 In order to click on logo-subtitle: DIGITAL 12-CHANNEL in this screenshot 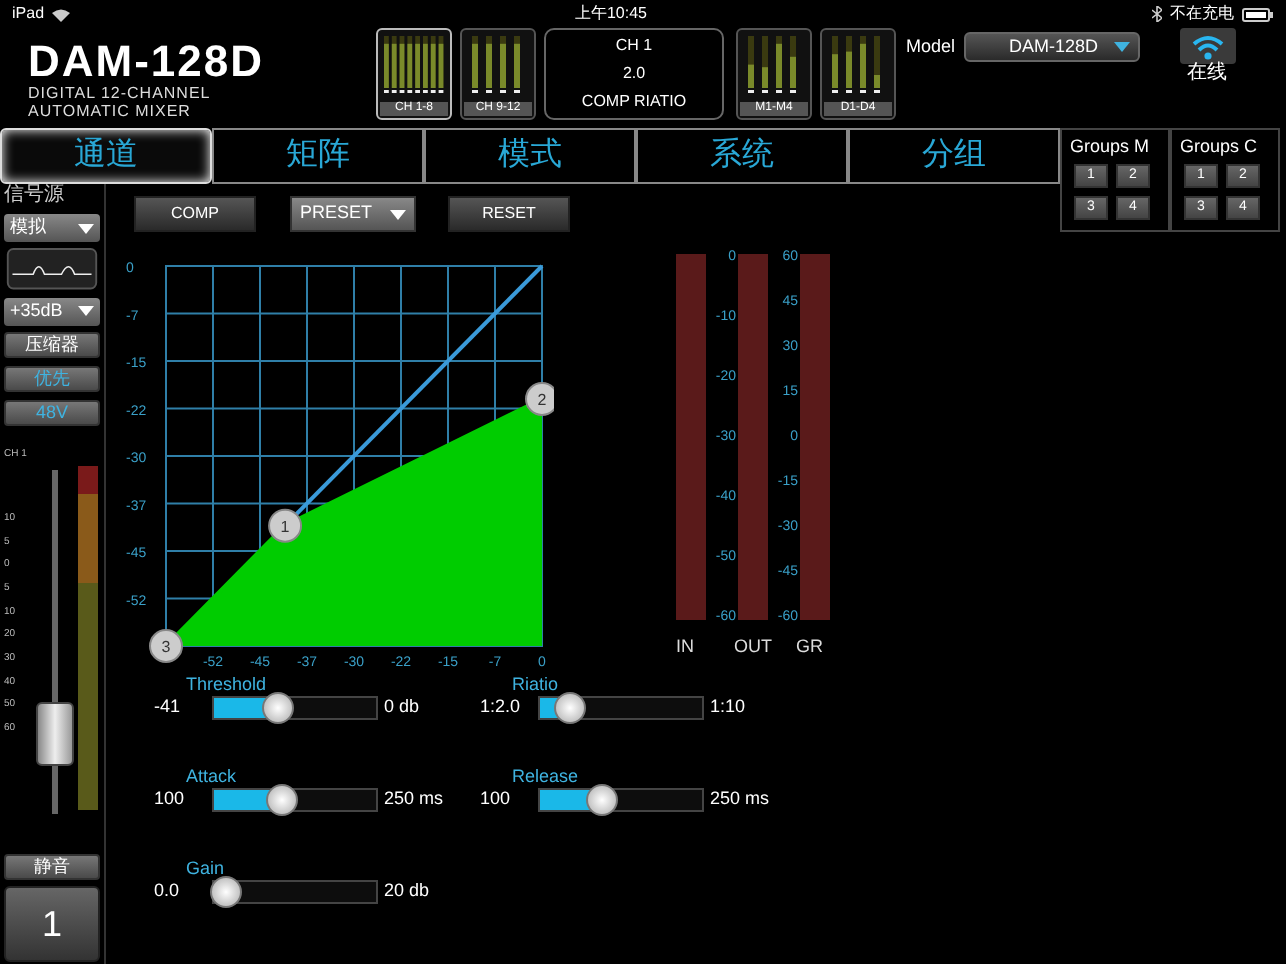, I will do `click(120, 93)`.